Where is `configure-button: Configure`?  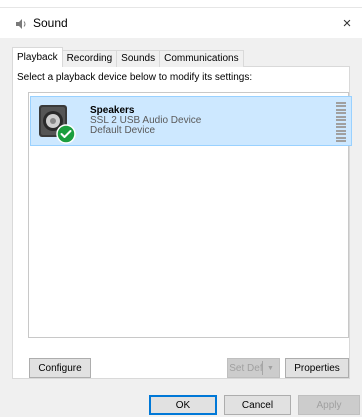 configure-button: Configure is located at coordinates (60, 368).